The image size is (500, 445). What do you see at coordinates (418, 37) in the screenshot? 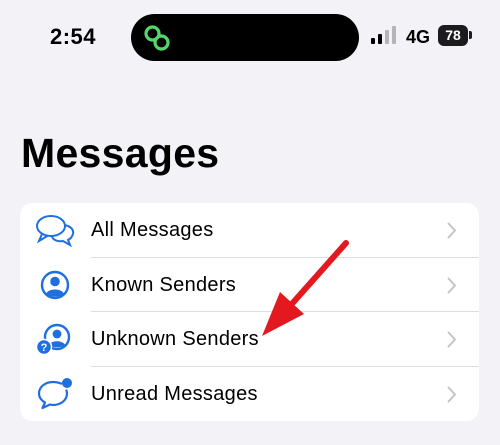
I see `network-type: 4G` at bounding box center [418, 37].